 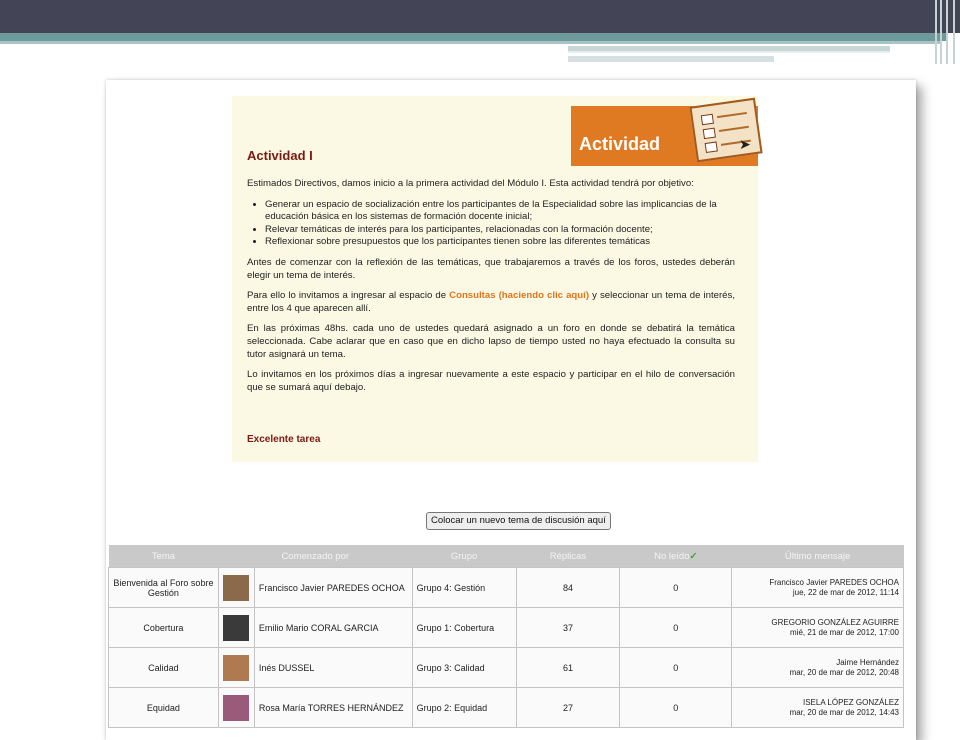 What do you see at coordinates (464, 627) in the screenshot?
I see `group-name: Grupo 1: Cobertura` at bounding box center [464, 627].